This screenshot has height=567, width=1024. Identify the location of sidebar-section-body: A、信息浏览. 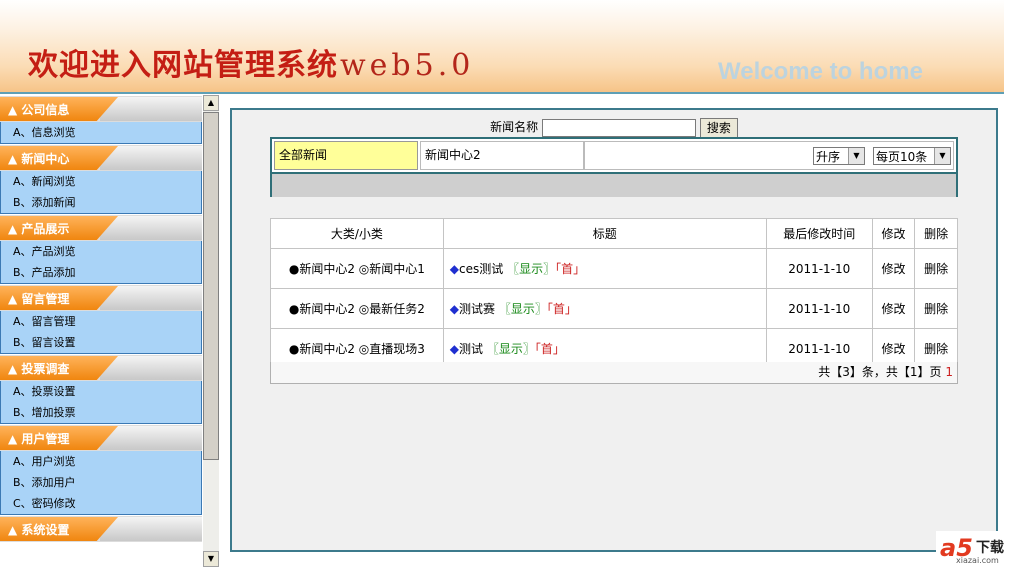
(101, 133).